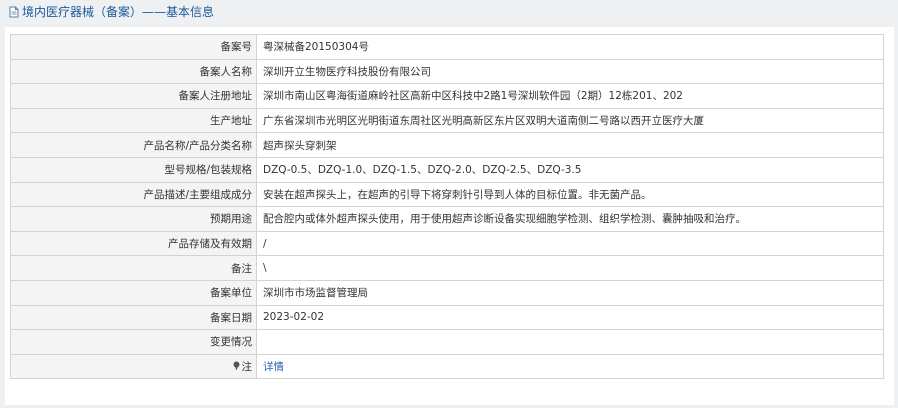  Describe the element at coordinates (133, 219) in the screenshot. I see `row-label: 预期用途` at that location.